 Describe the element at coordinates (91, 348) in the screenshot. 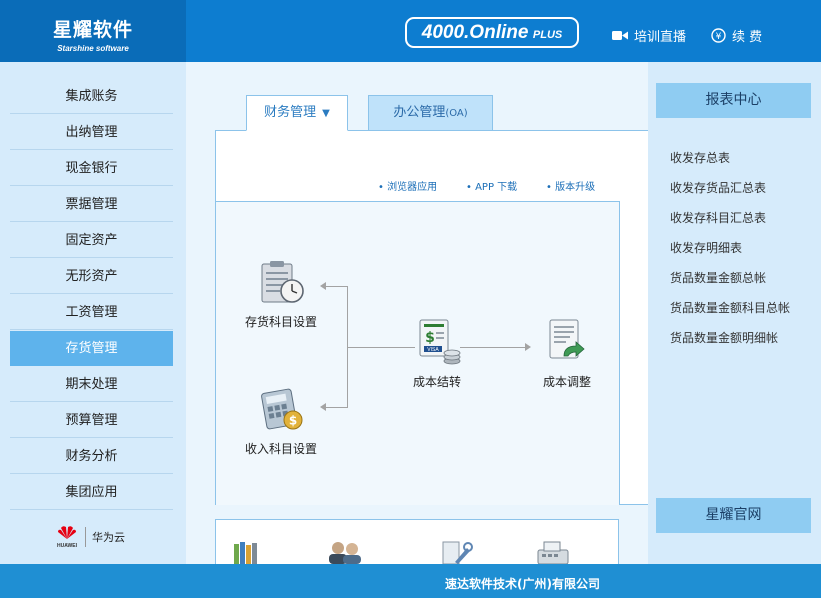

I see `sidebar-item-inventory: 存货管理` at that location.